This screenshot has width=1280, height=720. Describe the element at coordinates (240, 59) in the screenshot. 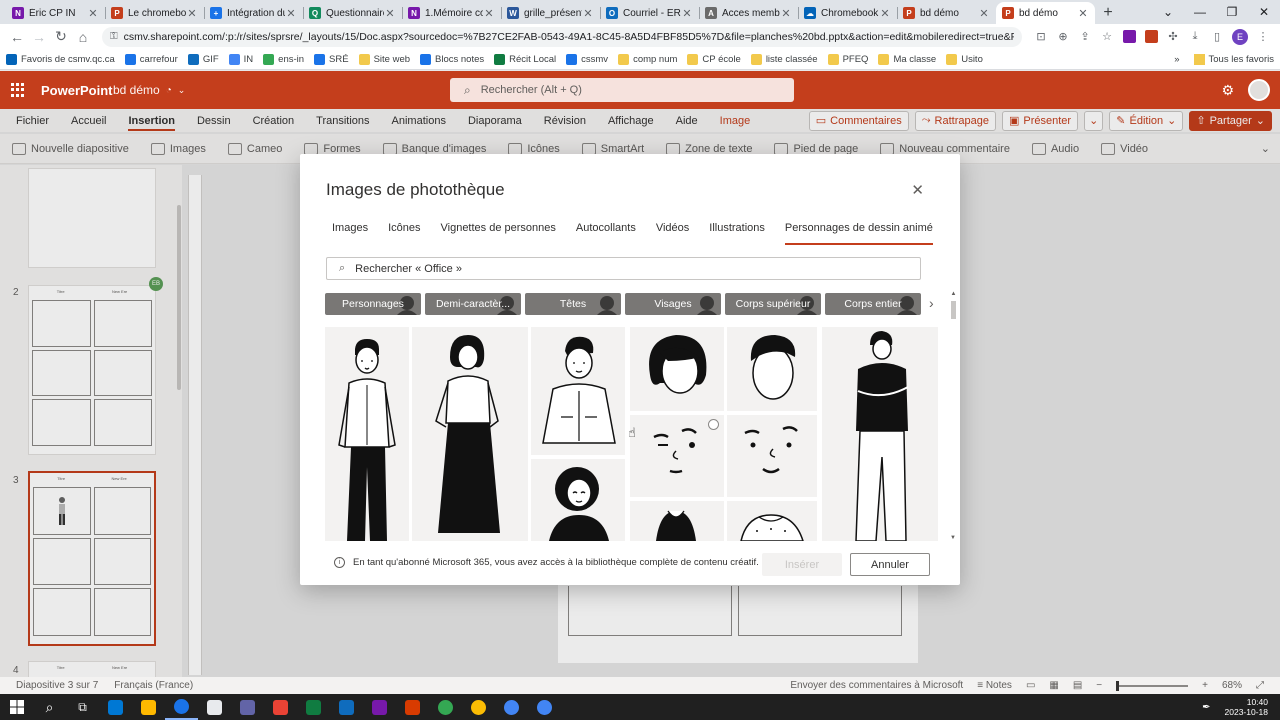

I see `bookmark-item: IN` at that location.